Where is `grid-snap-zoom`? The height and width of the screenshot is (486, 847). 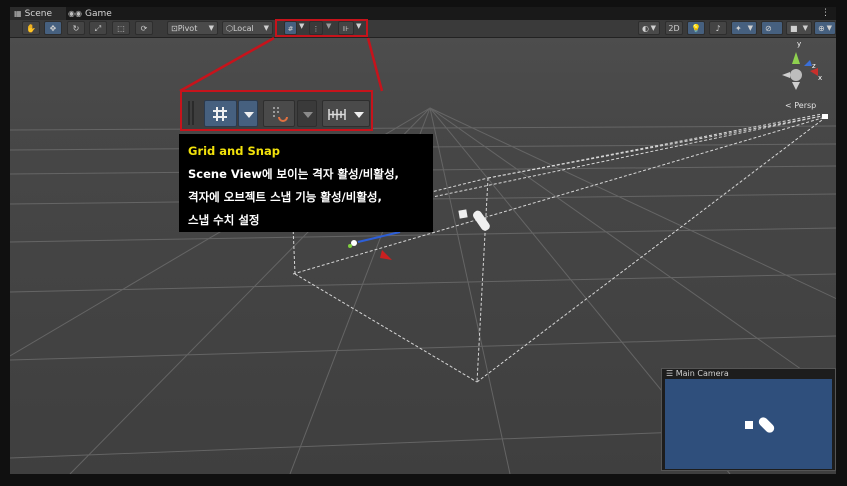
grid-snap-zoom is located at coordinates (276, 110).